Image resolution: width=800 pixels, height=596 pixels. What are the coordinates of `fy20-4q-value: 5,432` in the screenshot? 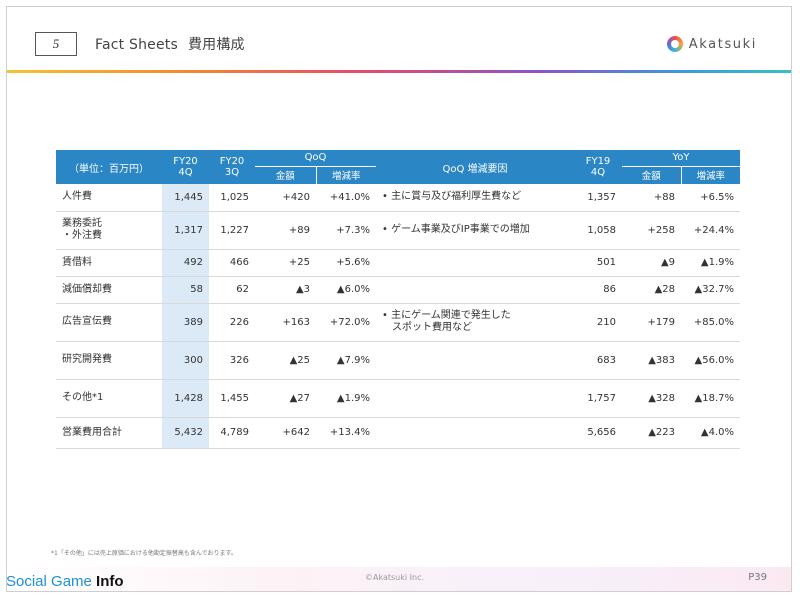 It's located at (185, 433).